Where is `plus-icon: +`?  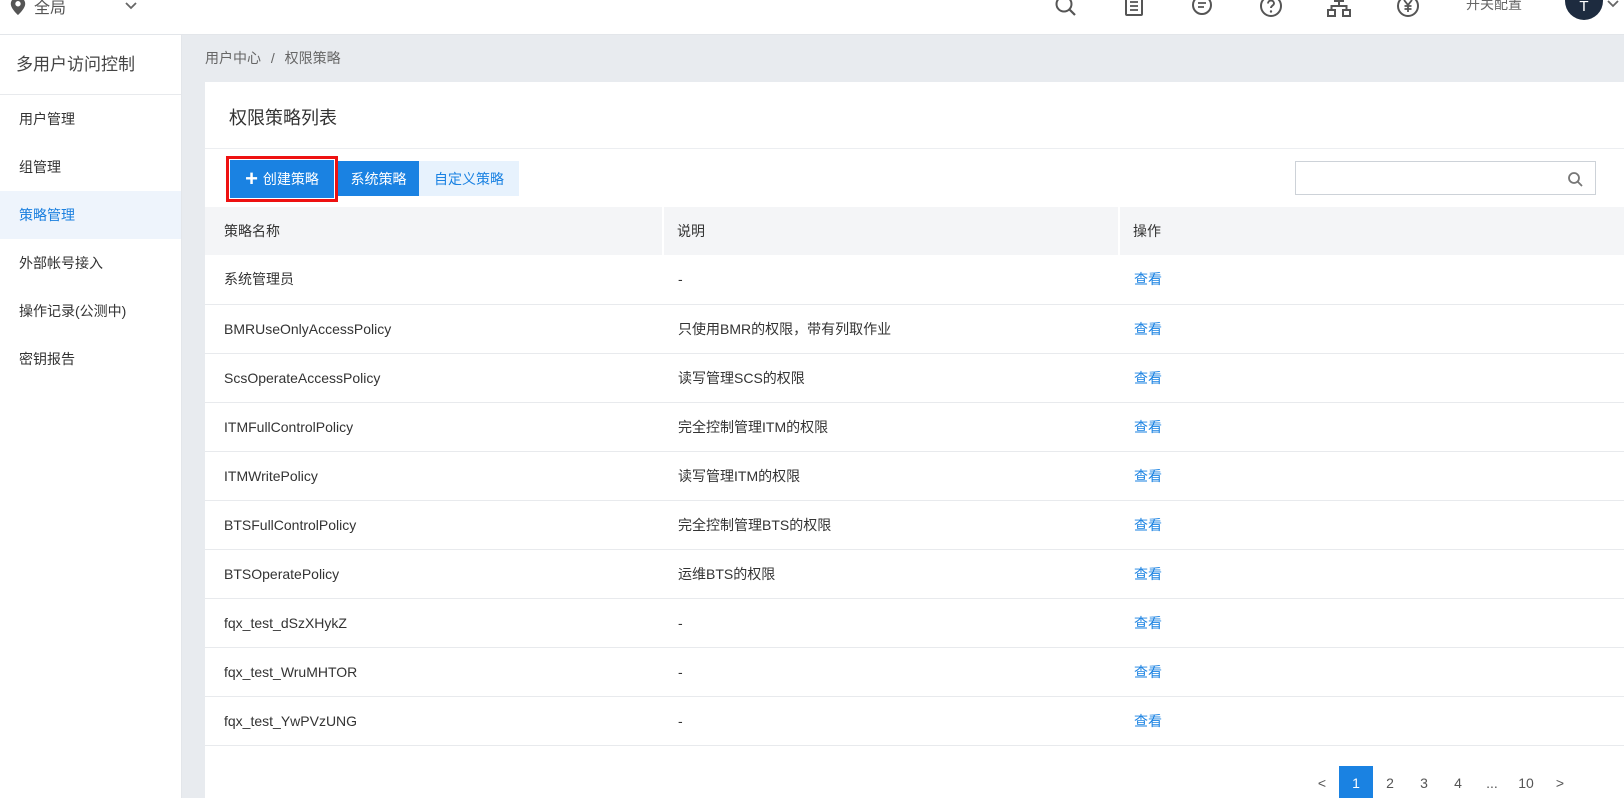 plus-icon: + is located at coordinates (251, 178).